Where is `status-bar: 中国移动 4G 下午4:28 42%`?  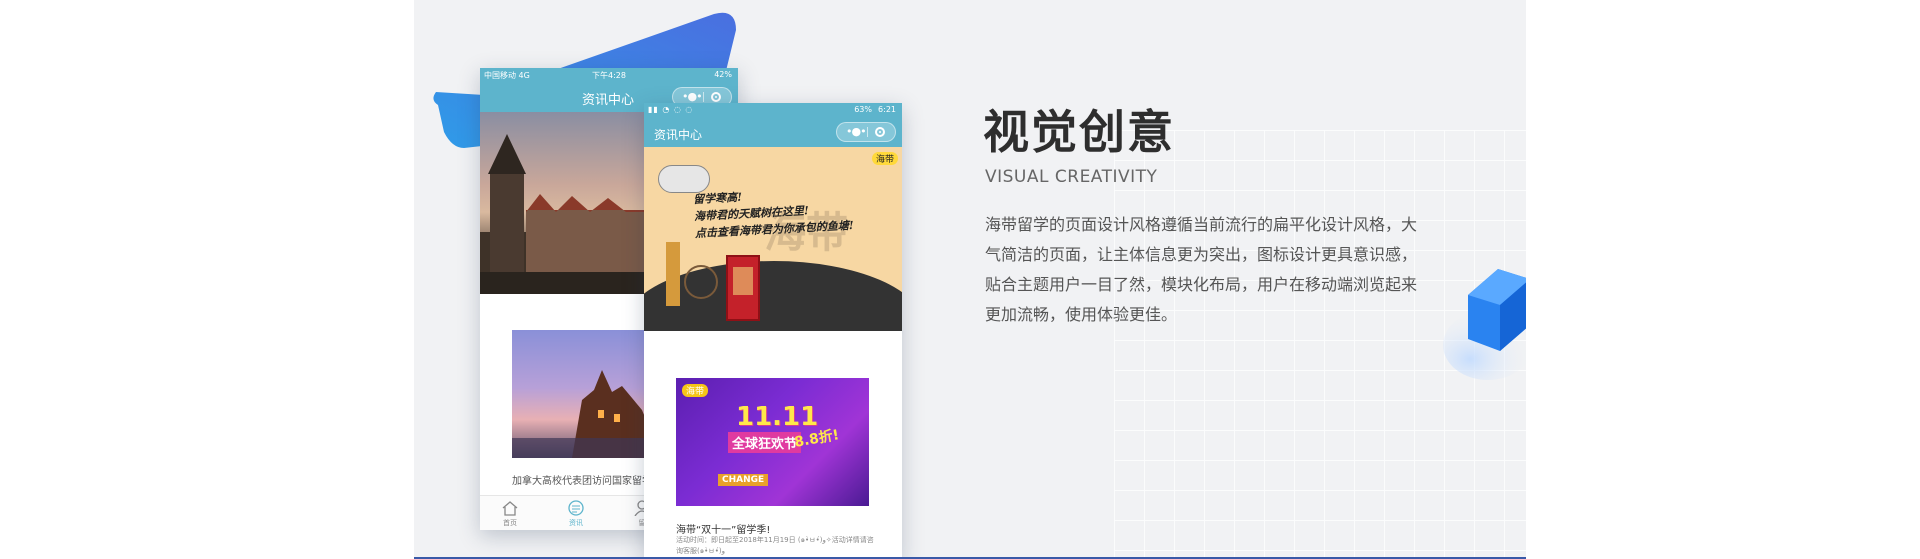 status-bar: 中国移动 4G 下午4:28 42% is located at coordinates (609, 75).